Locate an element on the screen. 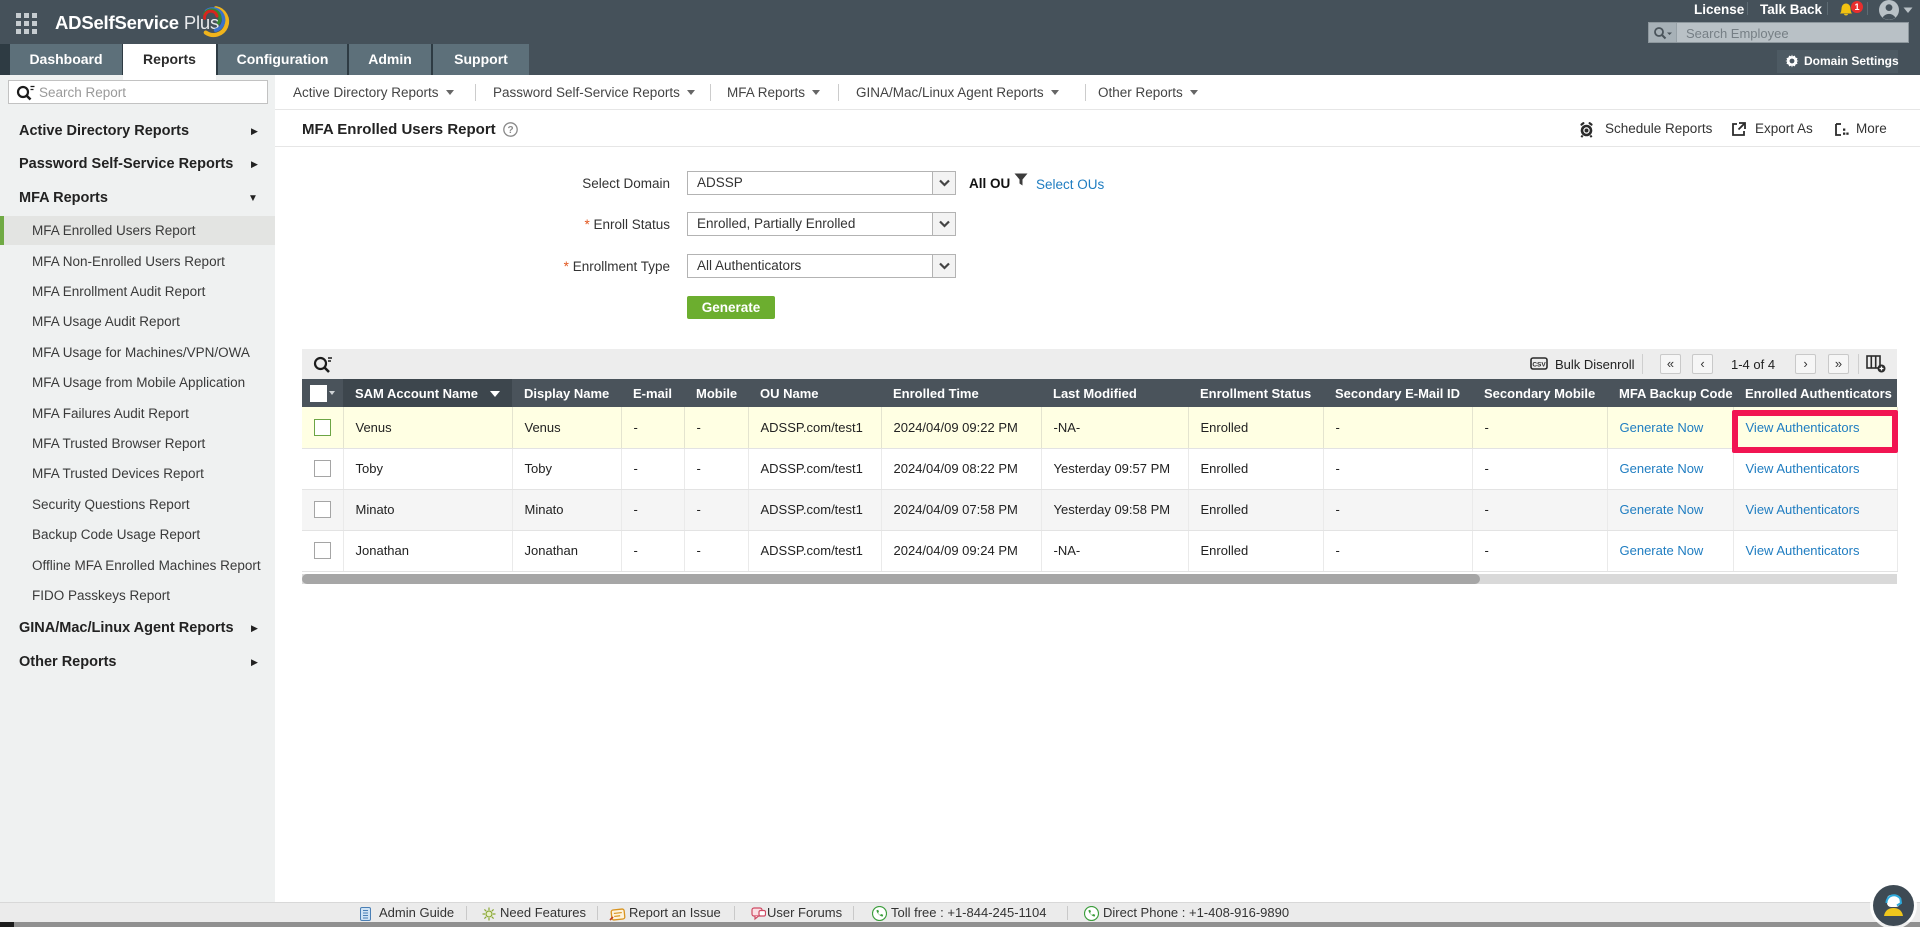  svg-text: CSV is located at coordinates (1539, 365).